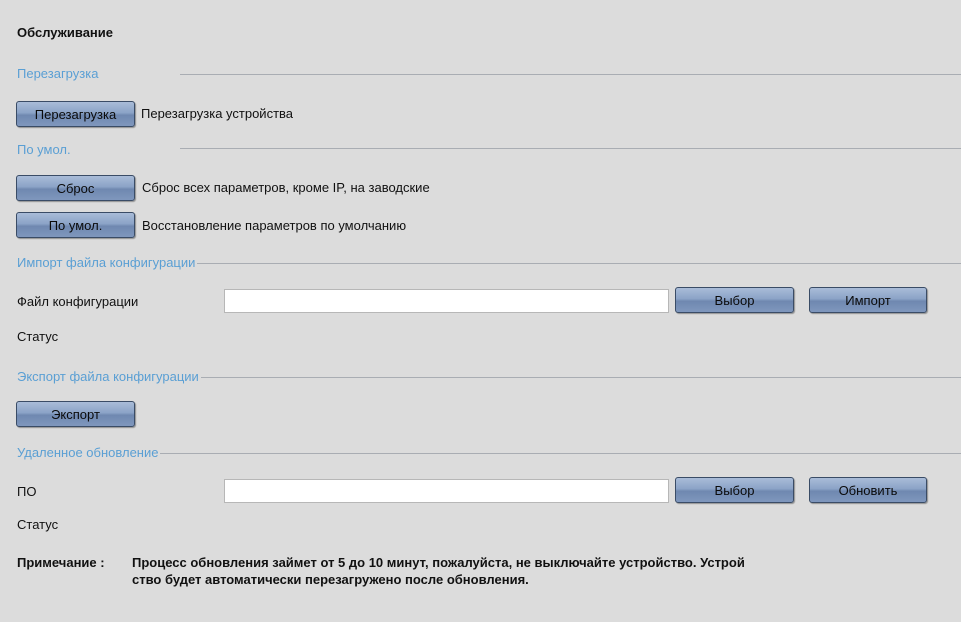  What do you see at coordinates (734, 490) in the screenshot?
I see `firmware-browse-button: Выбор` at bounding box center [734, 490].